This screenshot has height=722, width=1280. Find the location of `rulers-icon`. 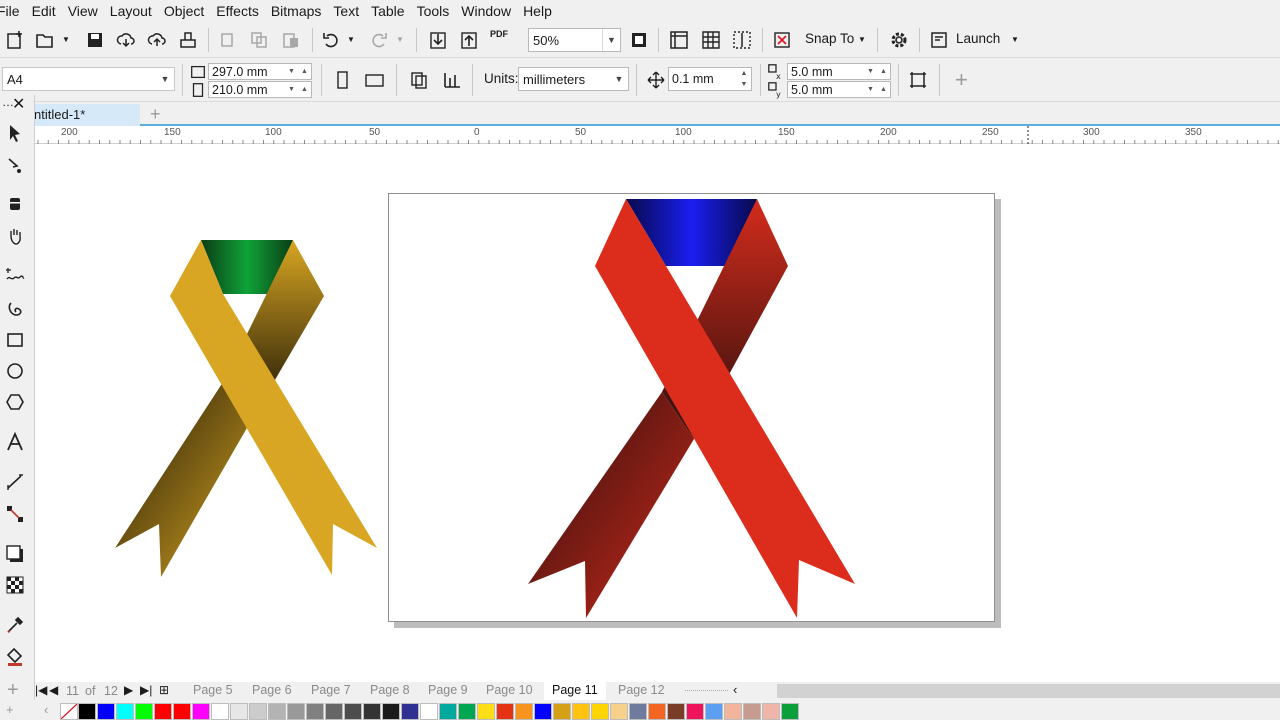

rulers-icon is located at coordinates (679, 40).